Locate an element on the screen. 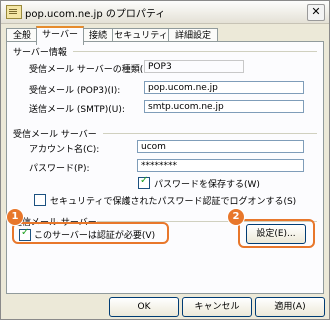  password-input: ******** is located at coordinates (220, 165).